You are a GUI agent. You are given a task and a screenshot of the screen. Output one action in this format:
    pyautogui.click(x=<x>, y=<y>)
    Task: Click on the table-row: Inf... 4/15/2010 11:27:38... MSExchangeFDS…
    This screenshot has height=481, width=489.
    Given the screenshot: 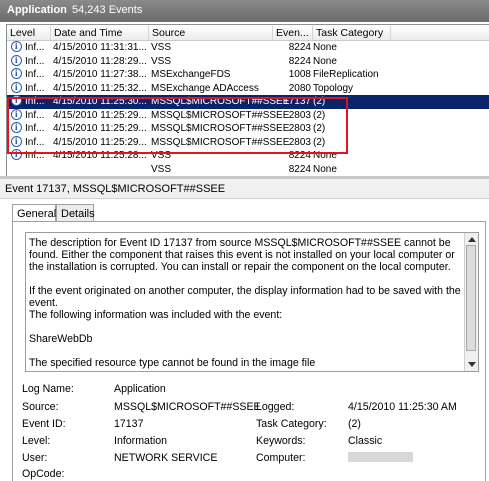 What is the action you would take?
    pyautogui.click(x=248, y=75)
    